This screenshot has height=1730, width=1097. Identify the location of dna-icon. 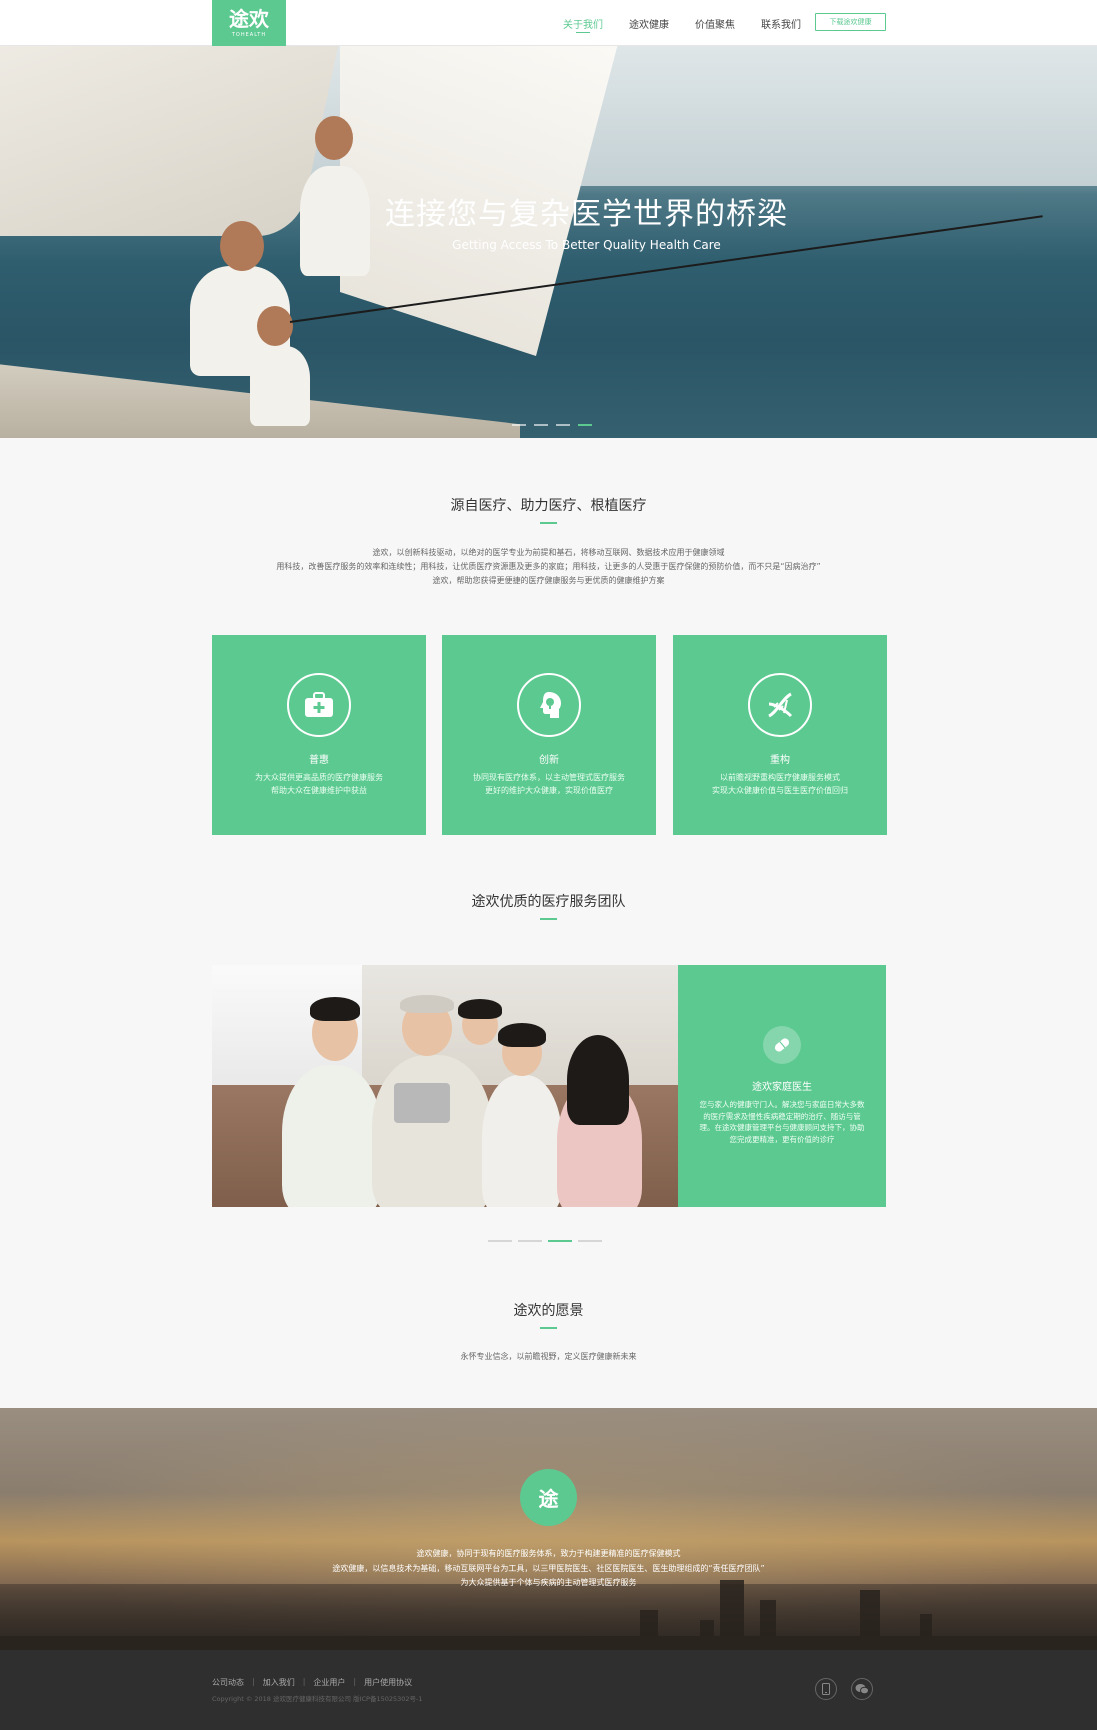
(780, 705).